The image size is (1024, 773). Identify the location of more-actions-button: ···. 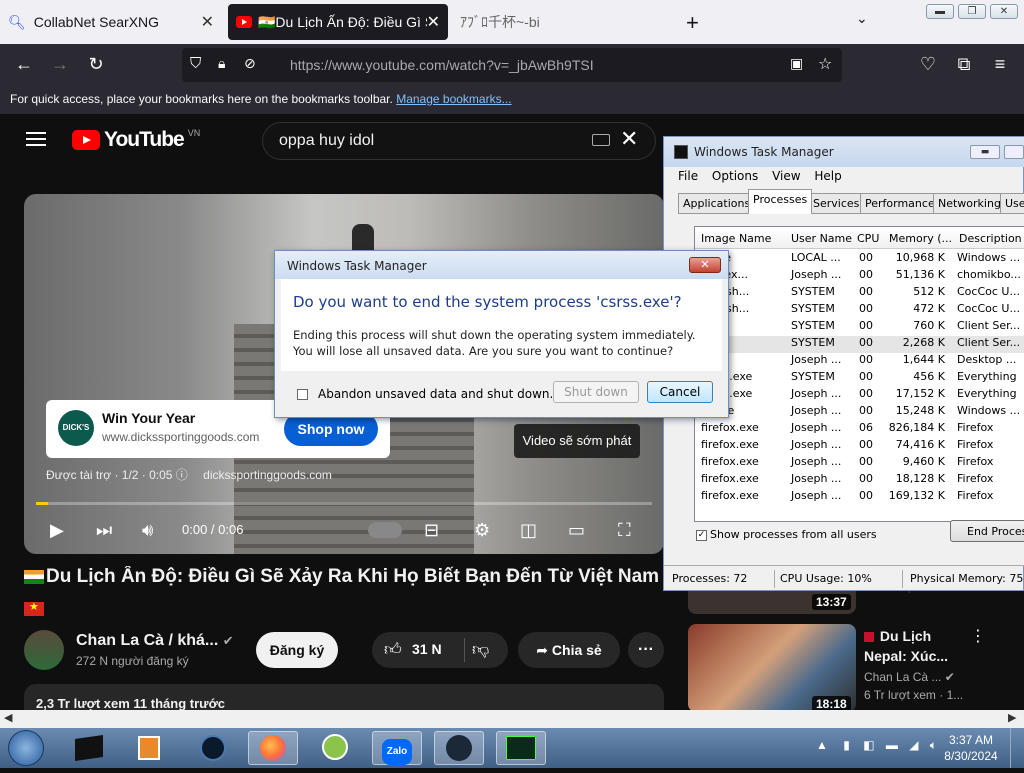
(646, 650).